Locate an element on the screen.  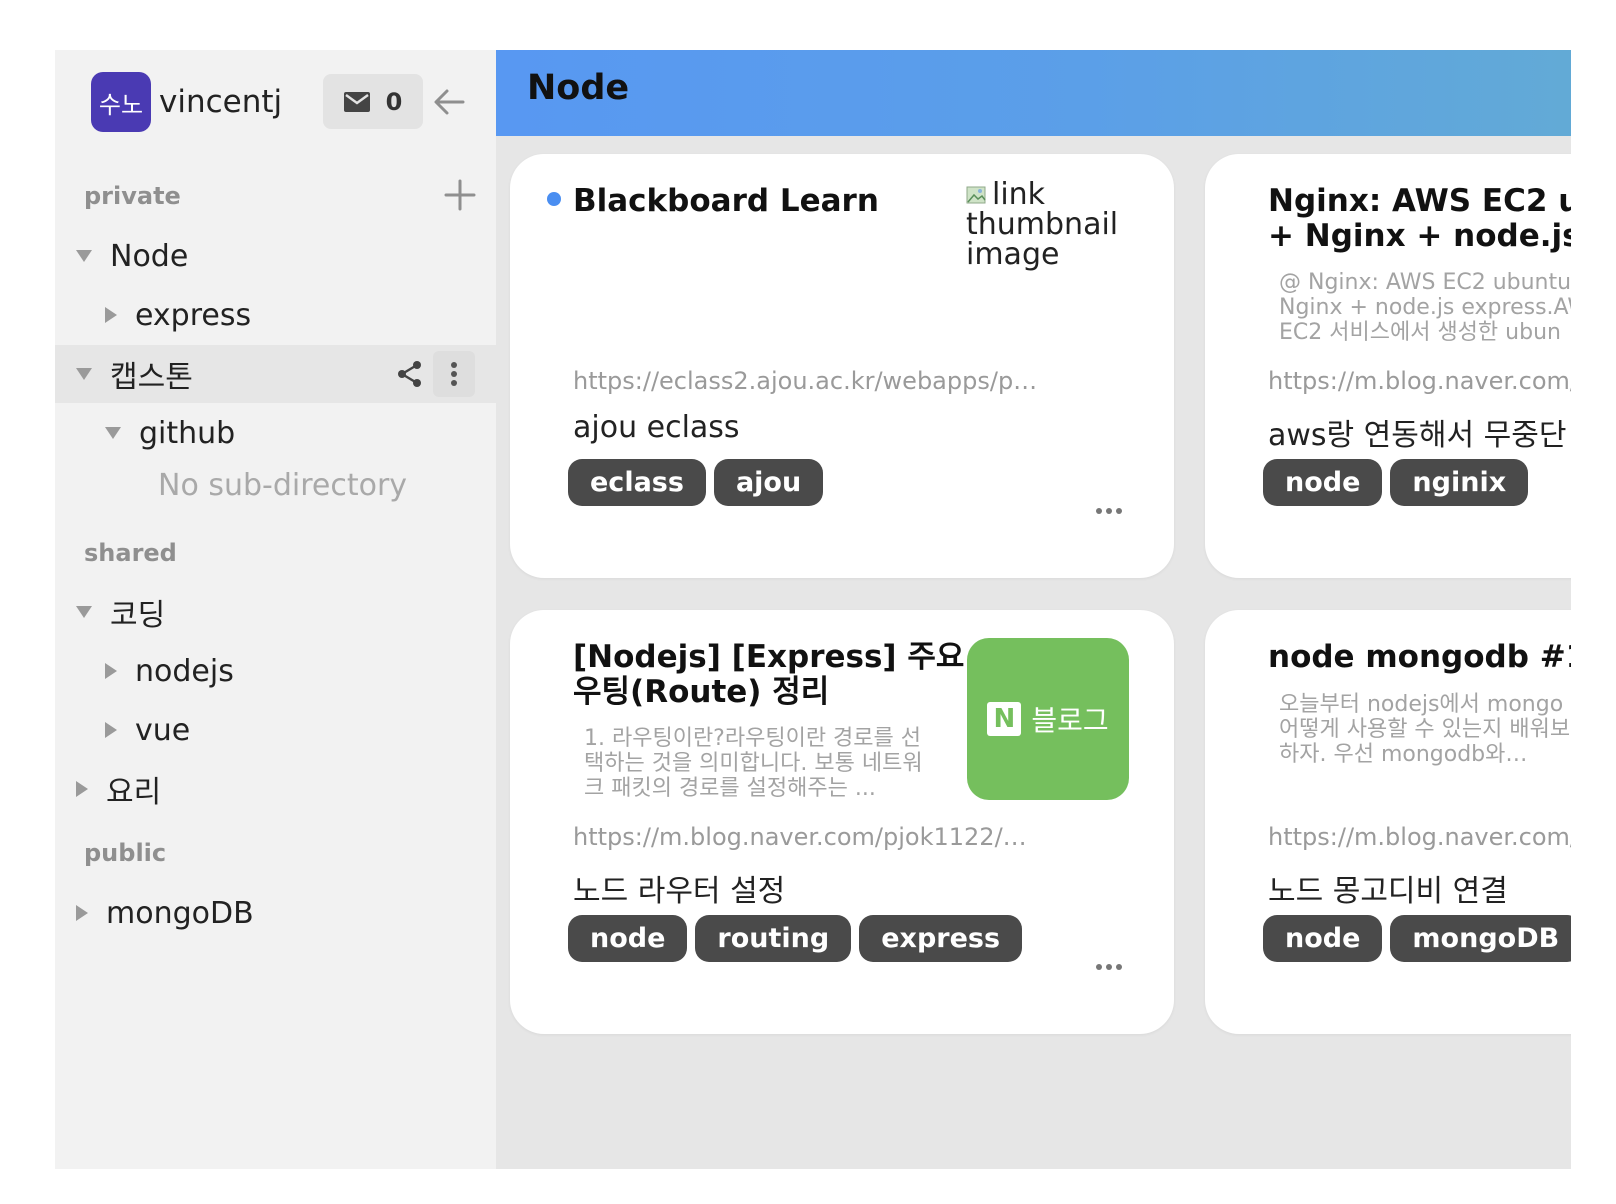
tree-item-label: github is located at coordinates (187, 433).